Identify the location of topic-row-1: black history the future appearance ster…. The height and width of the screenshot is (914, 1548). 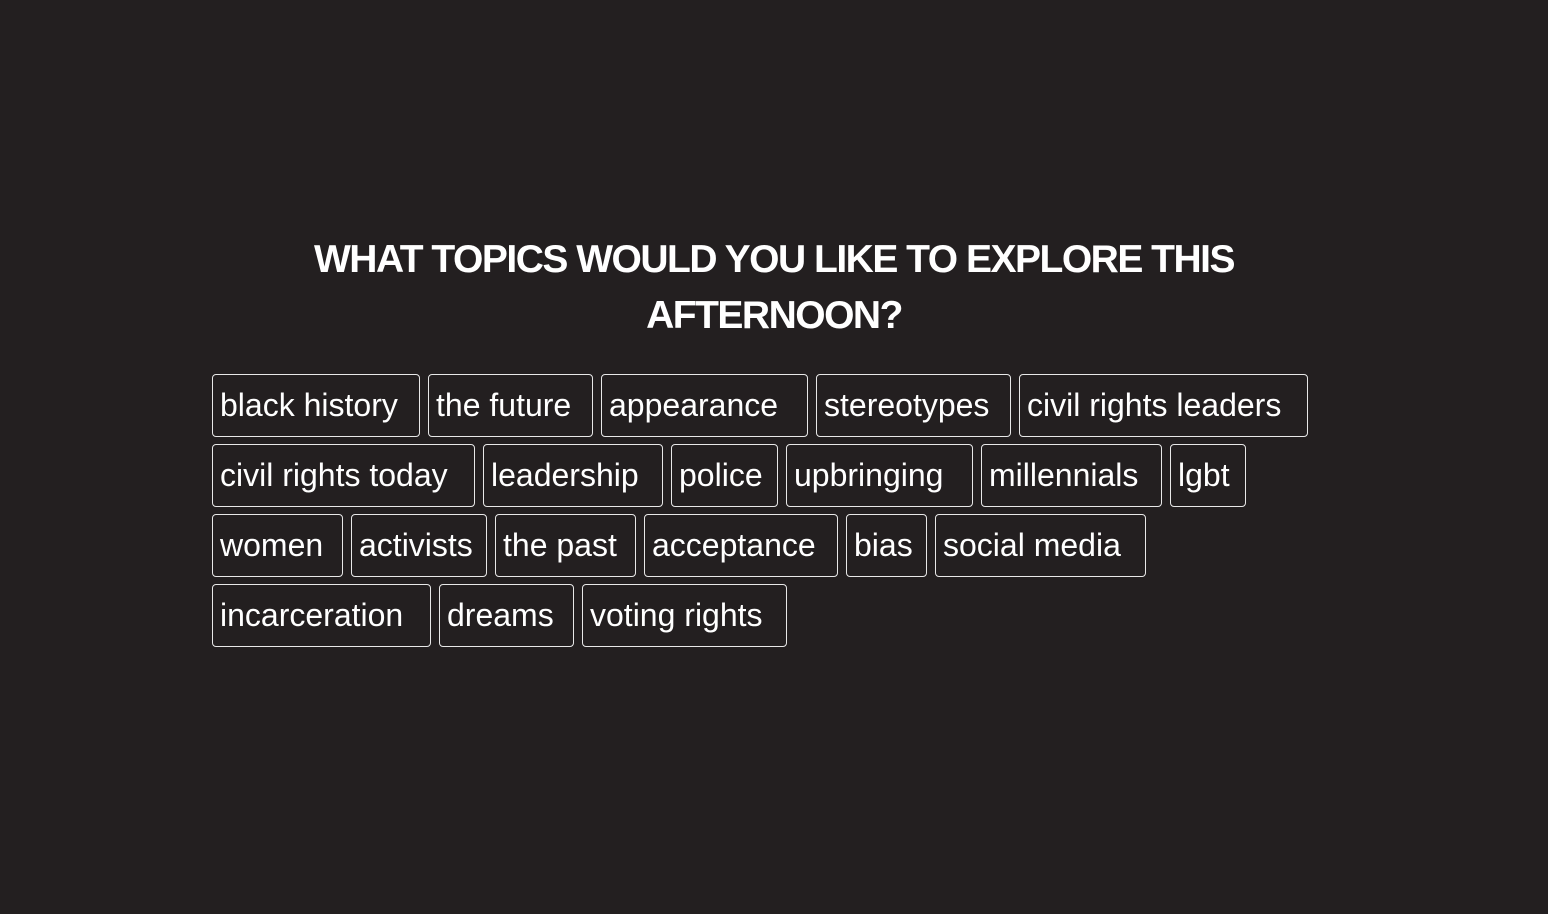
(782, 406).